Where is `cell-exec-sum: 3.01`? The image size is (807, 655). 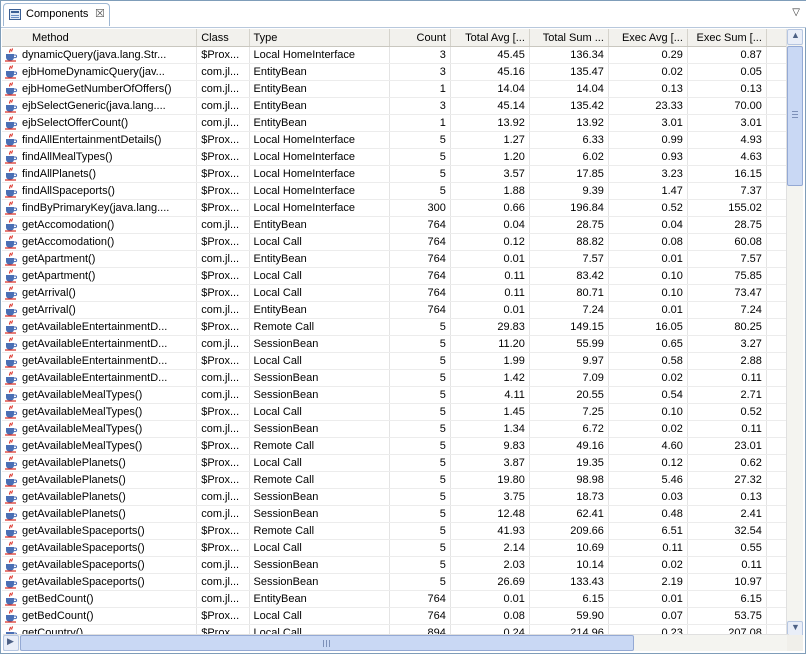 cell-exec-sum: 3.01 is located at coordinates (727, 123).